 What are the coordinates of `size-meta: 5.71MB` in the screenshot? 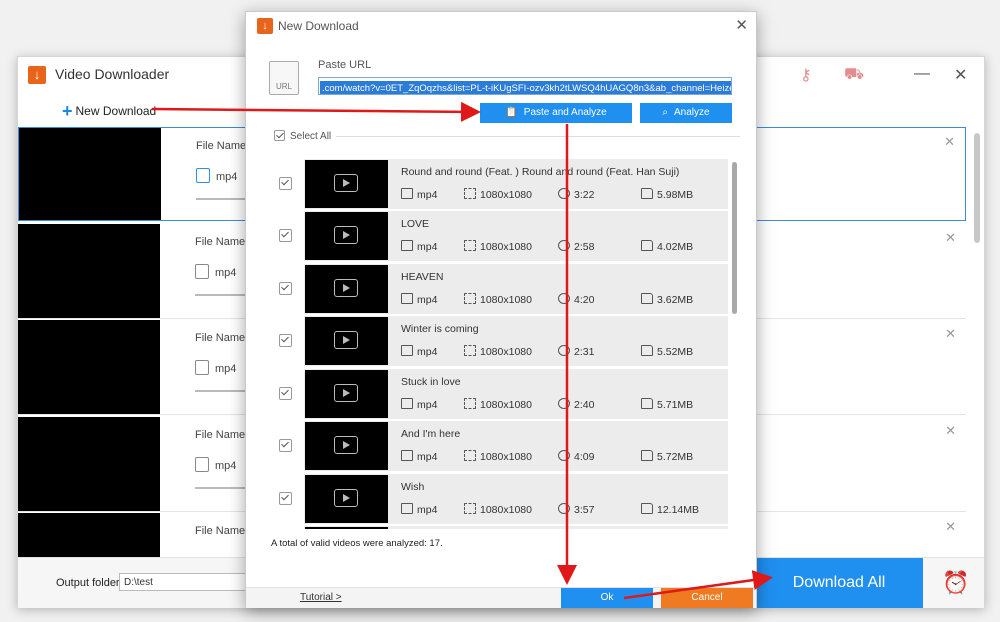 It's located at (667, 404).